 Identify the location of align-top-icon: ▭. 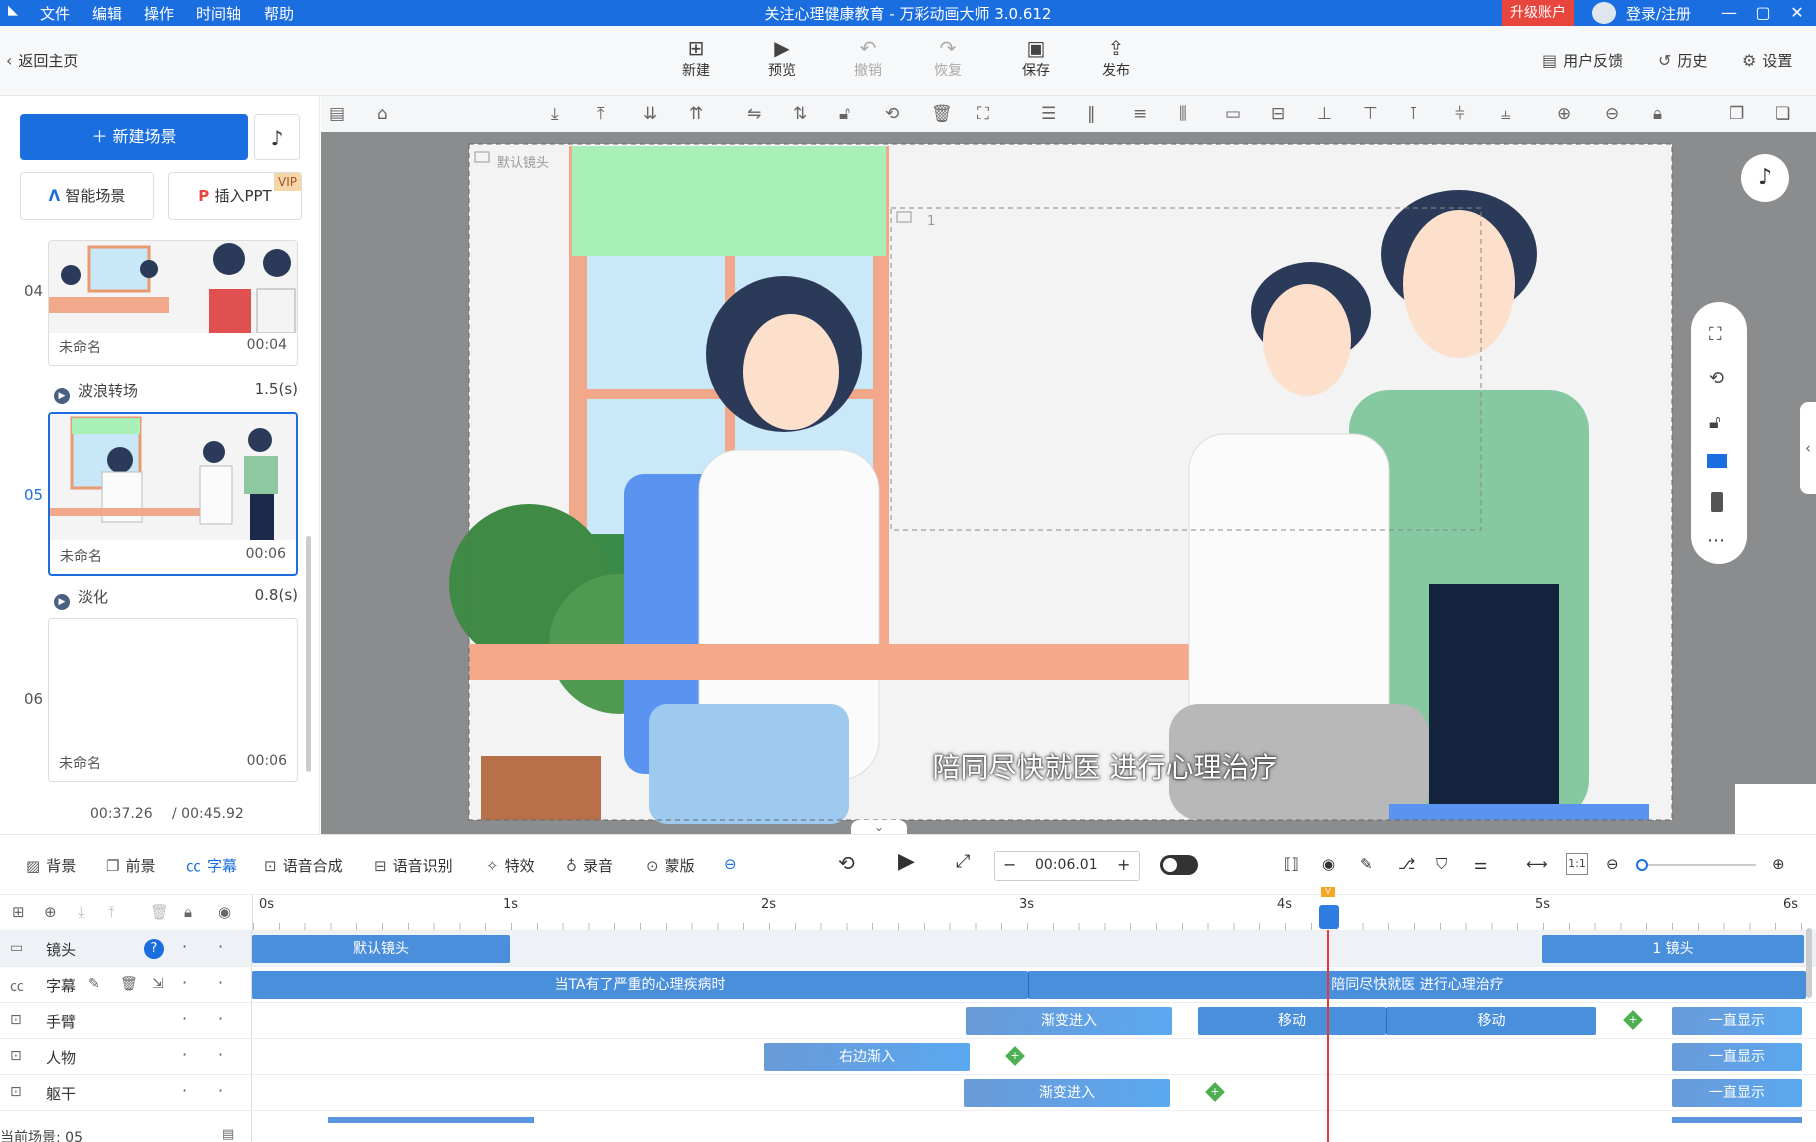
(1233, 114).